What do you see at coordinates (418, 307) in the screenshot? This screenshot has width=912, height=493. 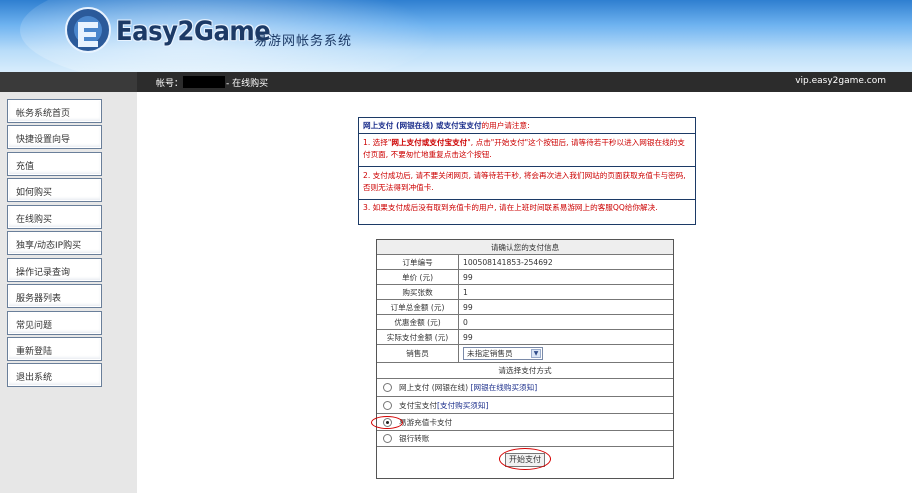 I see `row-label: 订单总金额 (元)` at bounding box center [418, 307].